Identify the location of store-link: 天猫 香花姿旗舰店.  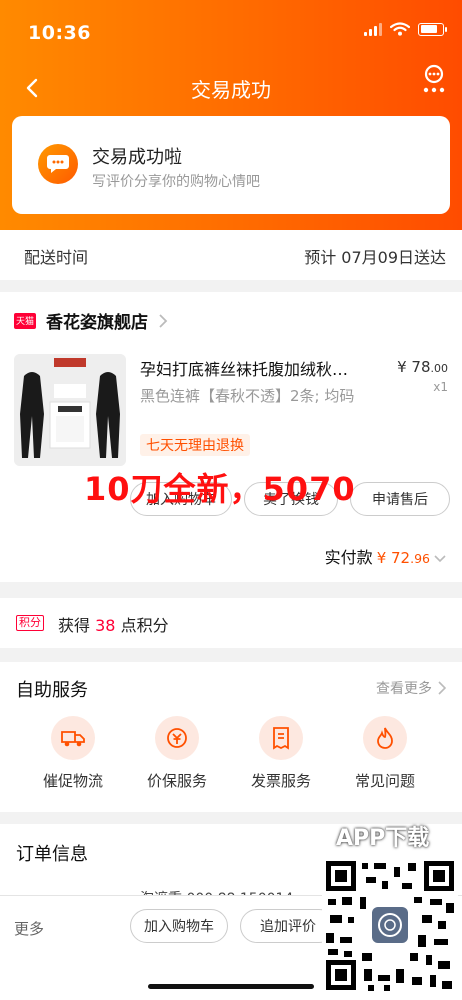
(91, 320).